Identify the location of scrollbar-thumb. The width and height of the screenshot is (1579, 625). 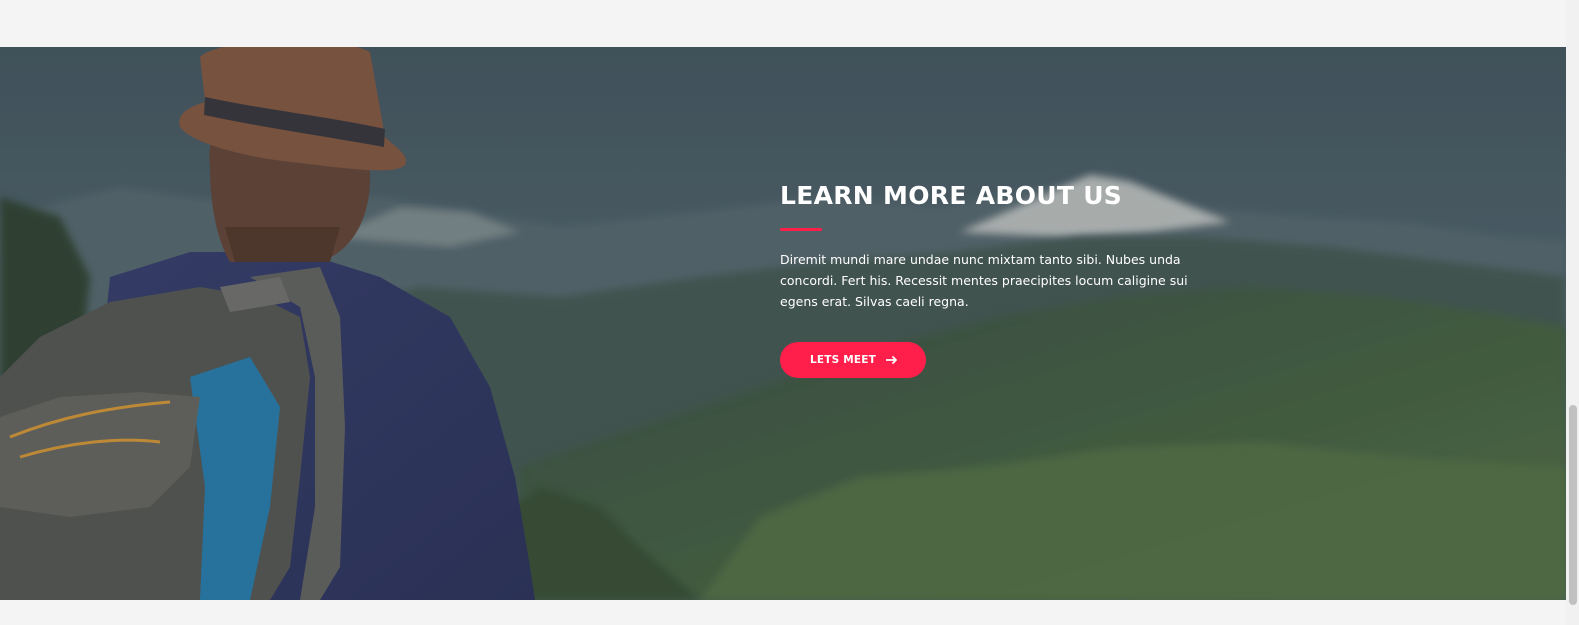
(1573, 505).